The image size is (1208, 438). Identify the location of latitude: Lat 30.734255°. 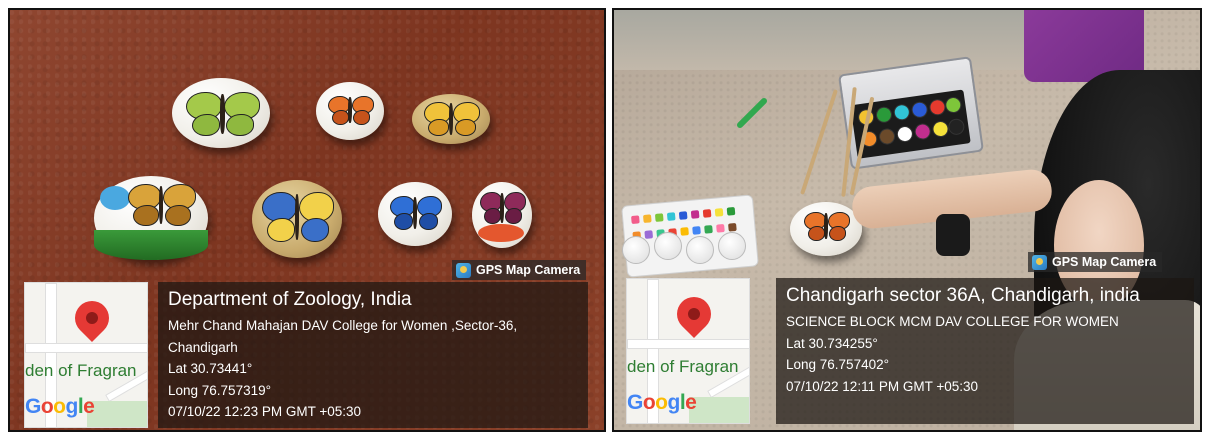
(832, 343).